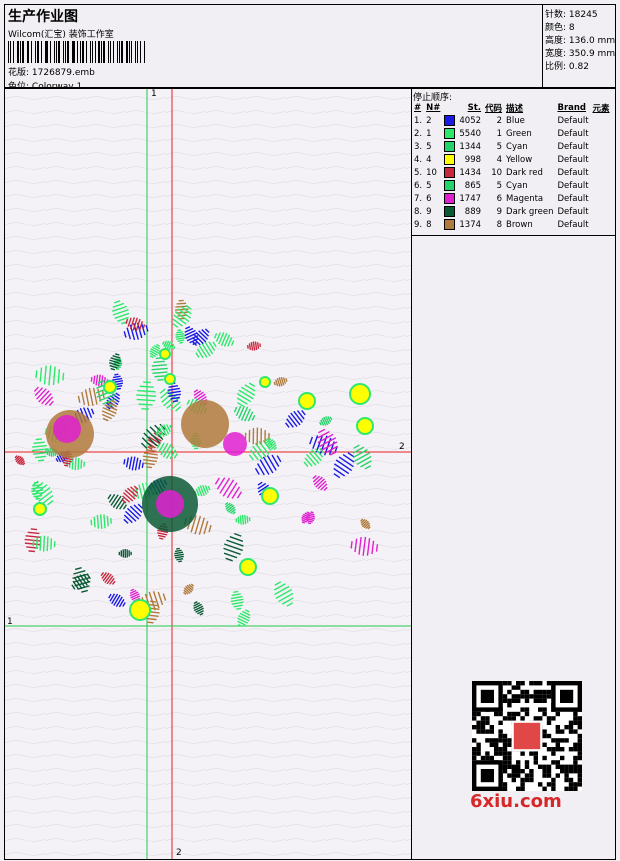 This screenshot has width=620, height=861. What do you see at coordinates (429, 133) in the screenshot?
I see `row-needle: 1` at bounding box center [429, 133].